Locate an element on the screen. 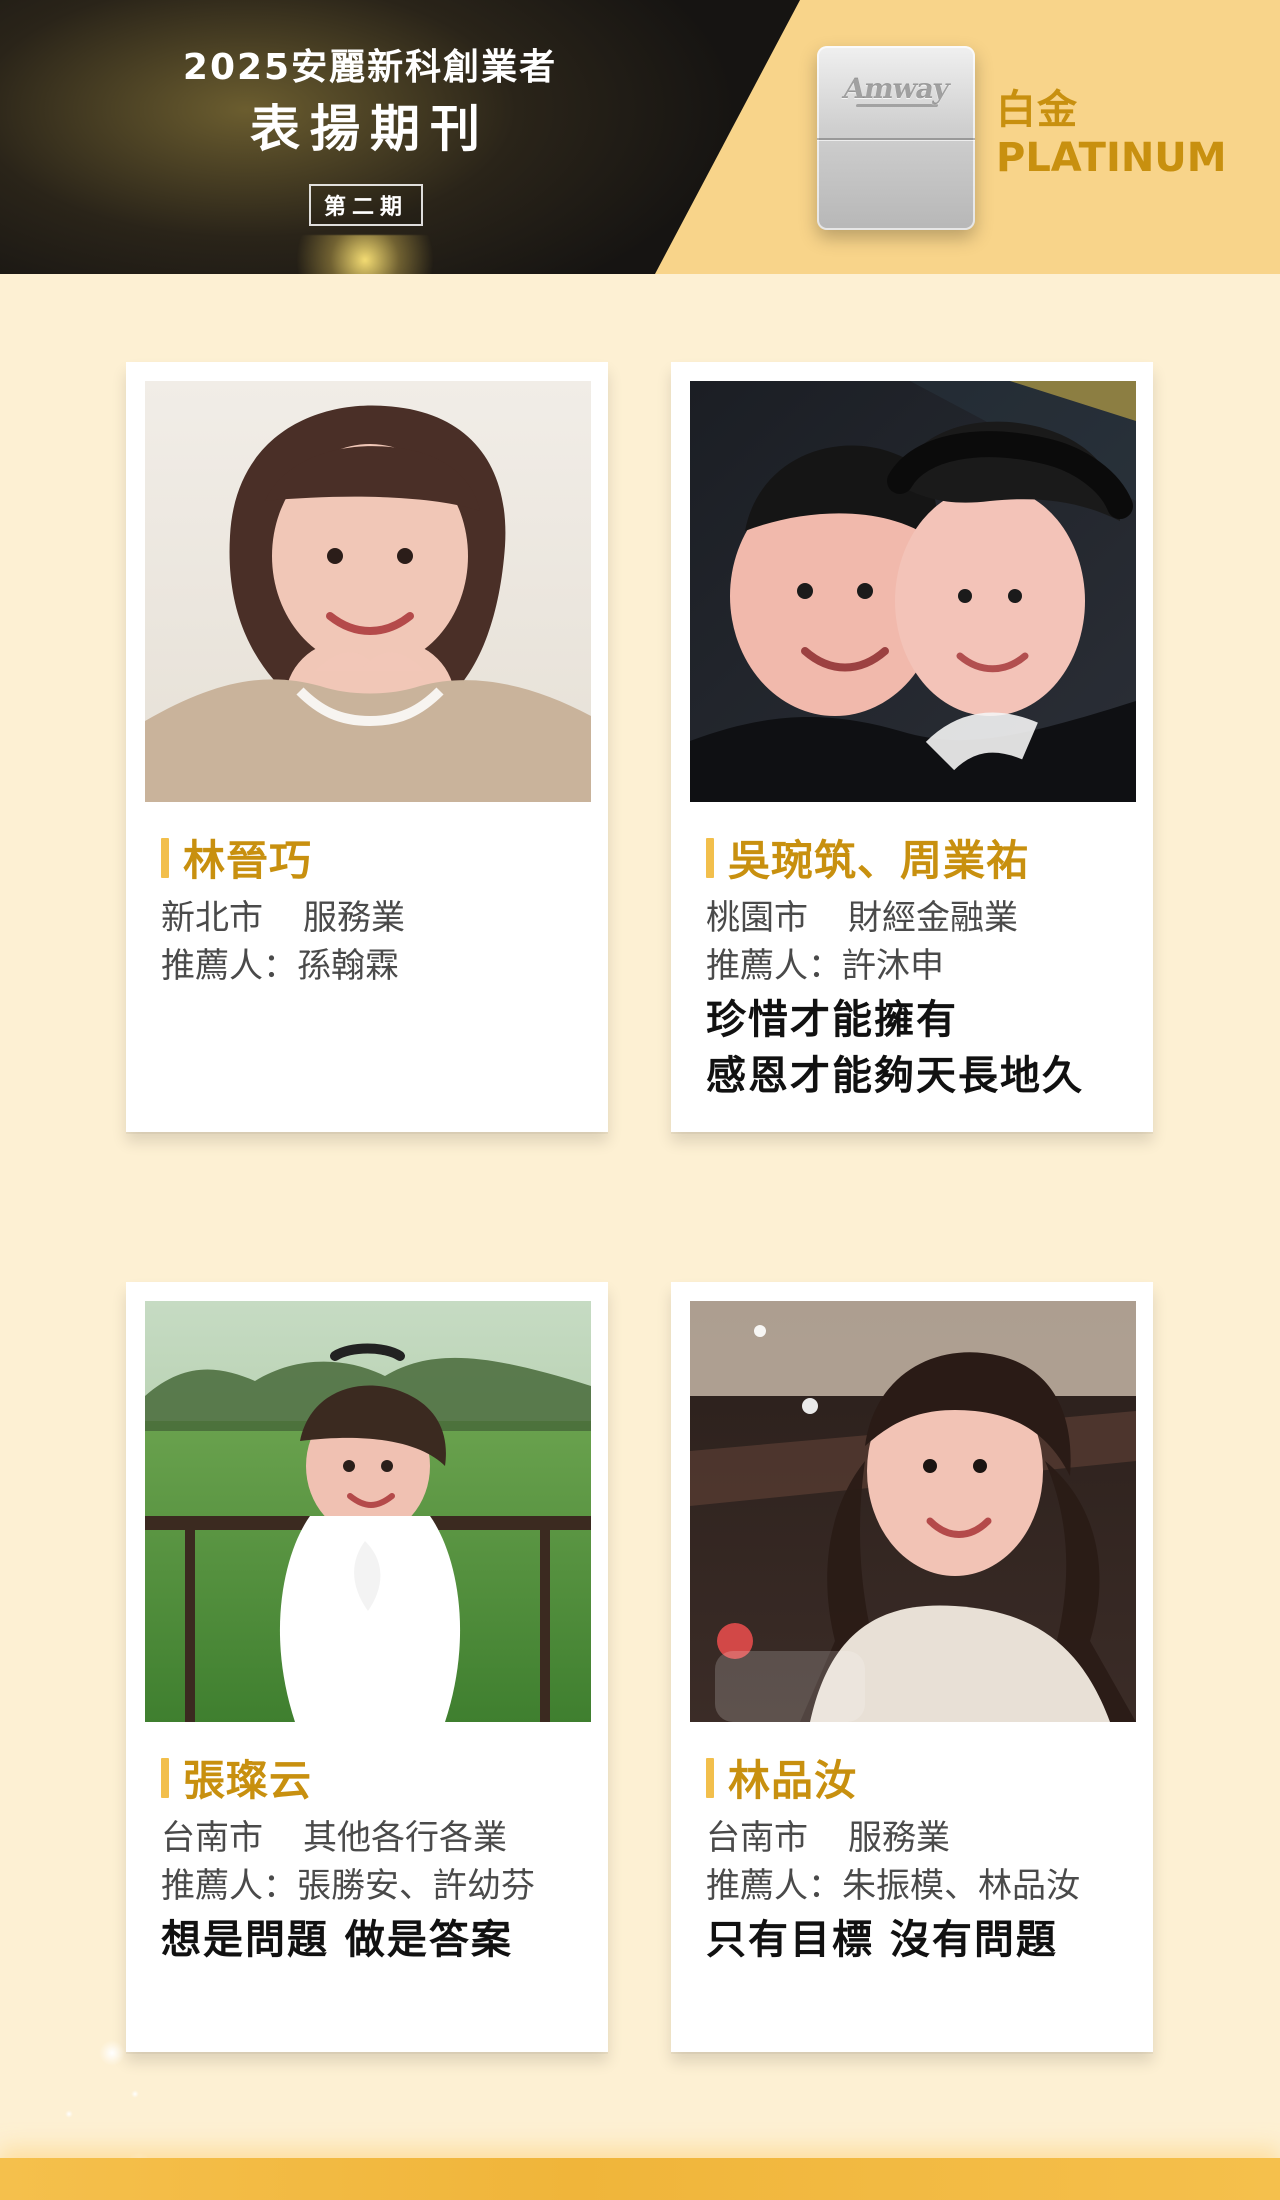 This screenshot has width=1280, height=2200. awardee-quote: 珍惜才能擁有 感恩才能夠天長地久 is located at coordinates (895, 1047).